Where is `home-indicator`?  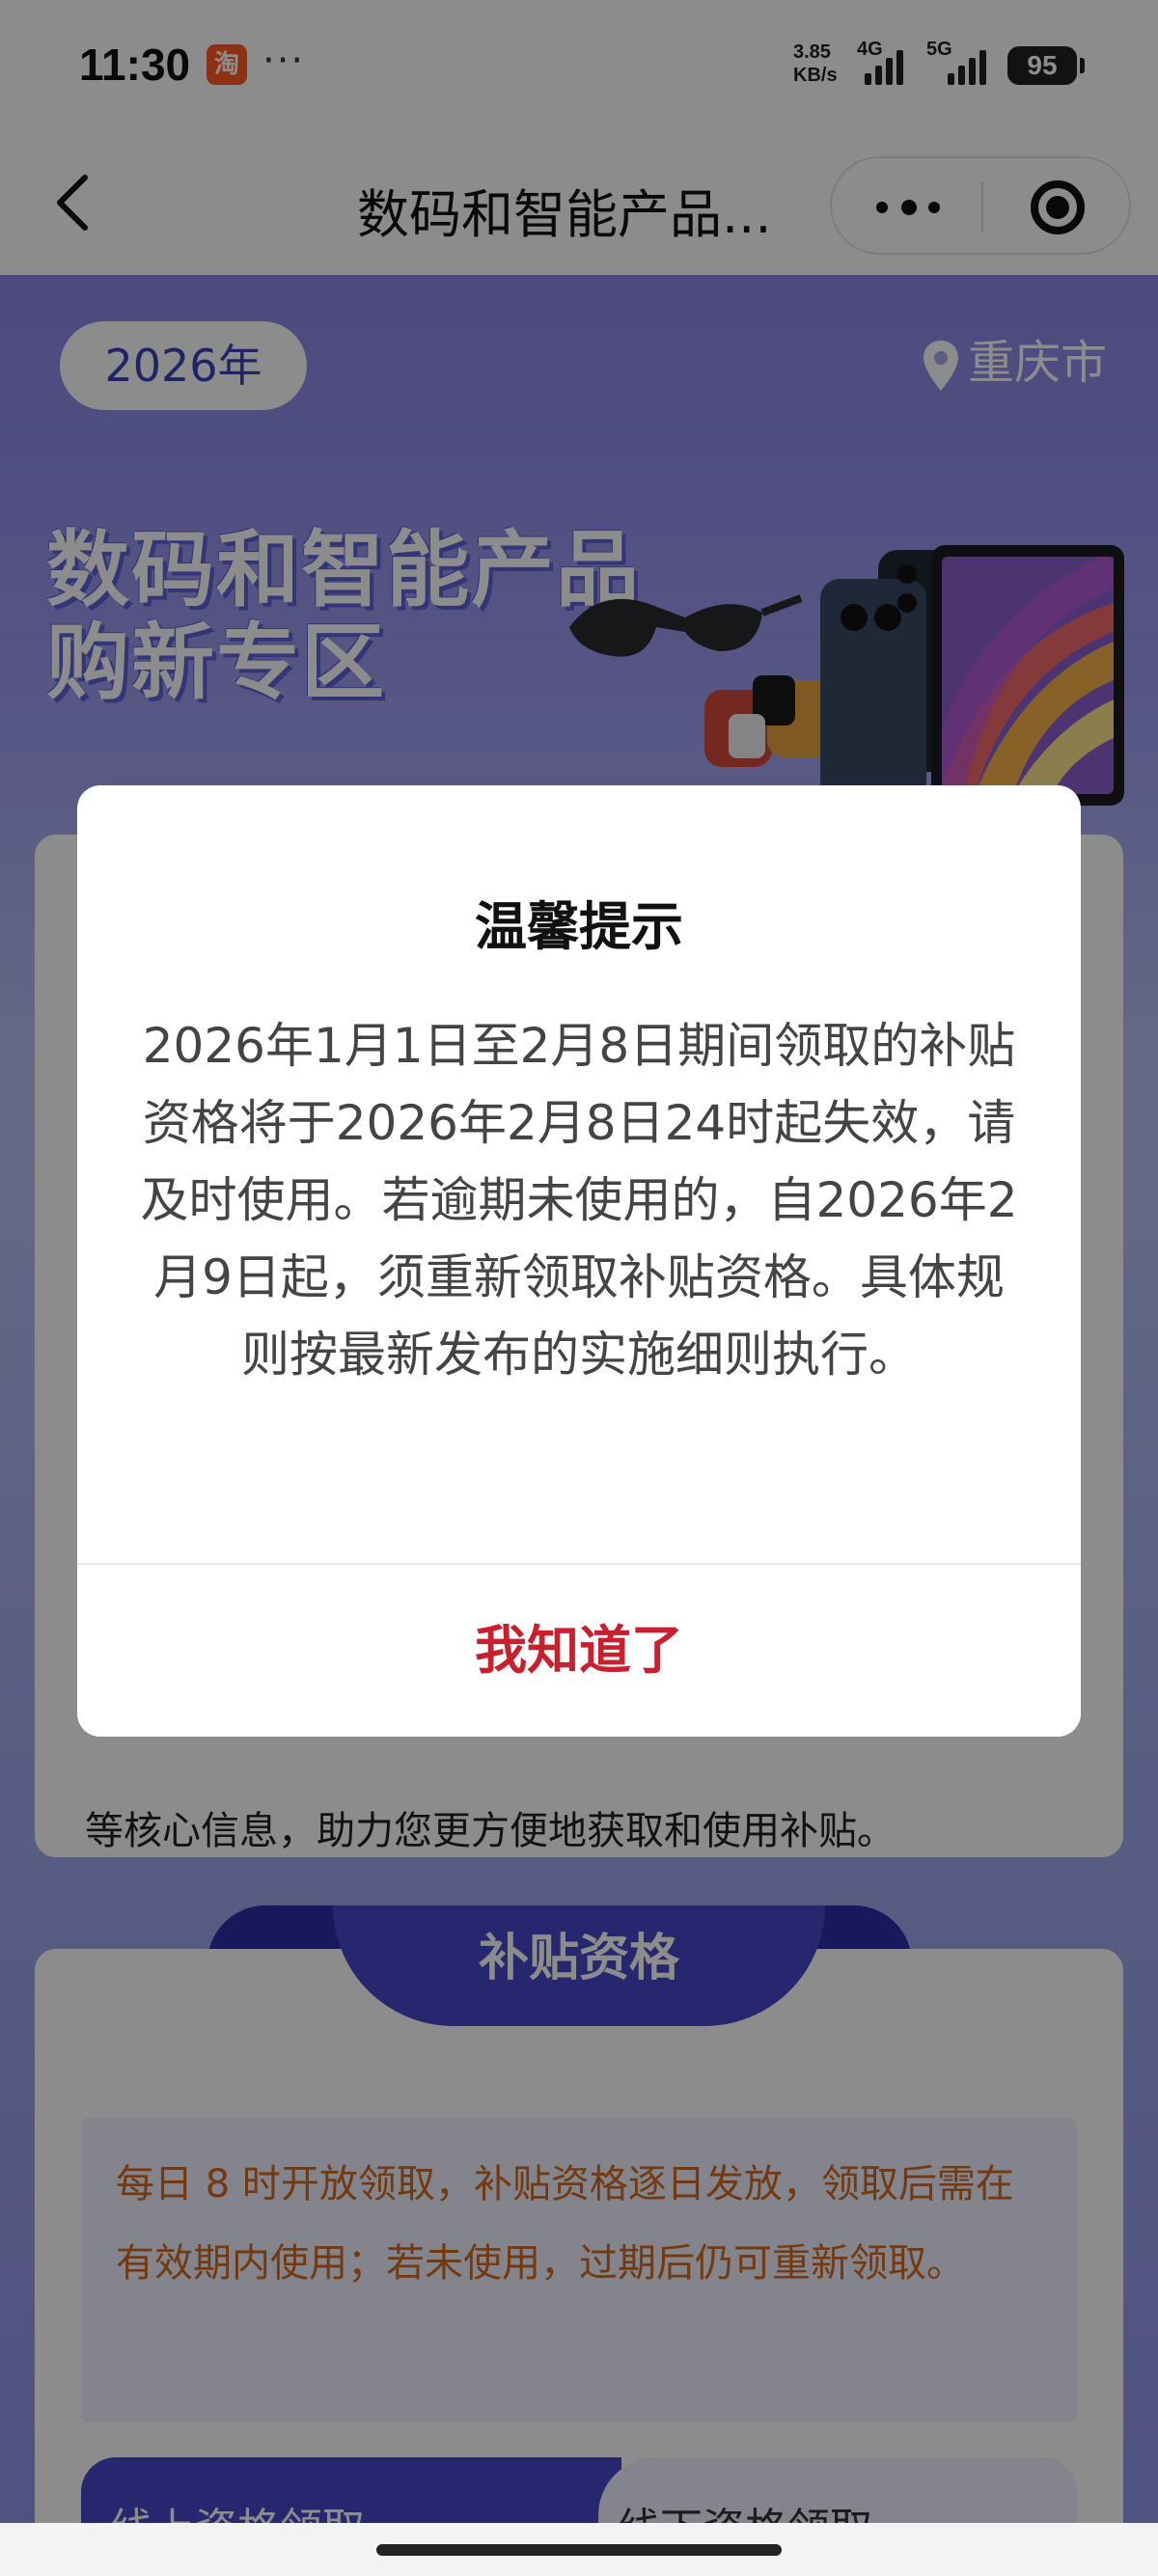
home-indicator is located at coordinates (579, 2550).